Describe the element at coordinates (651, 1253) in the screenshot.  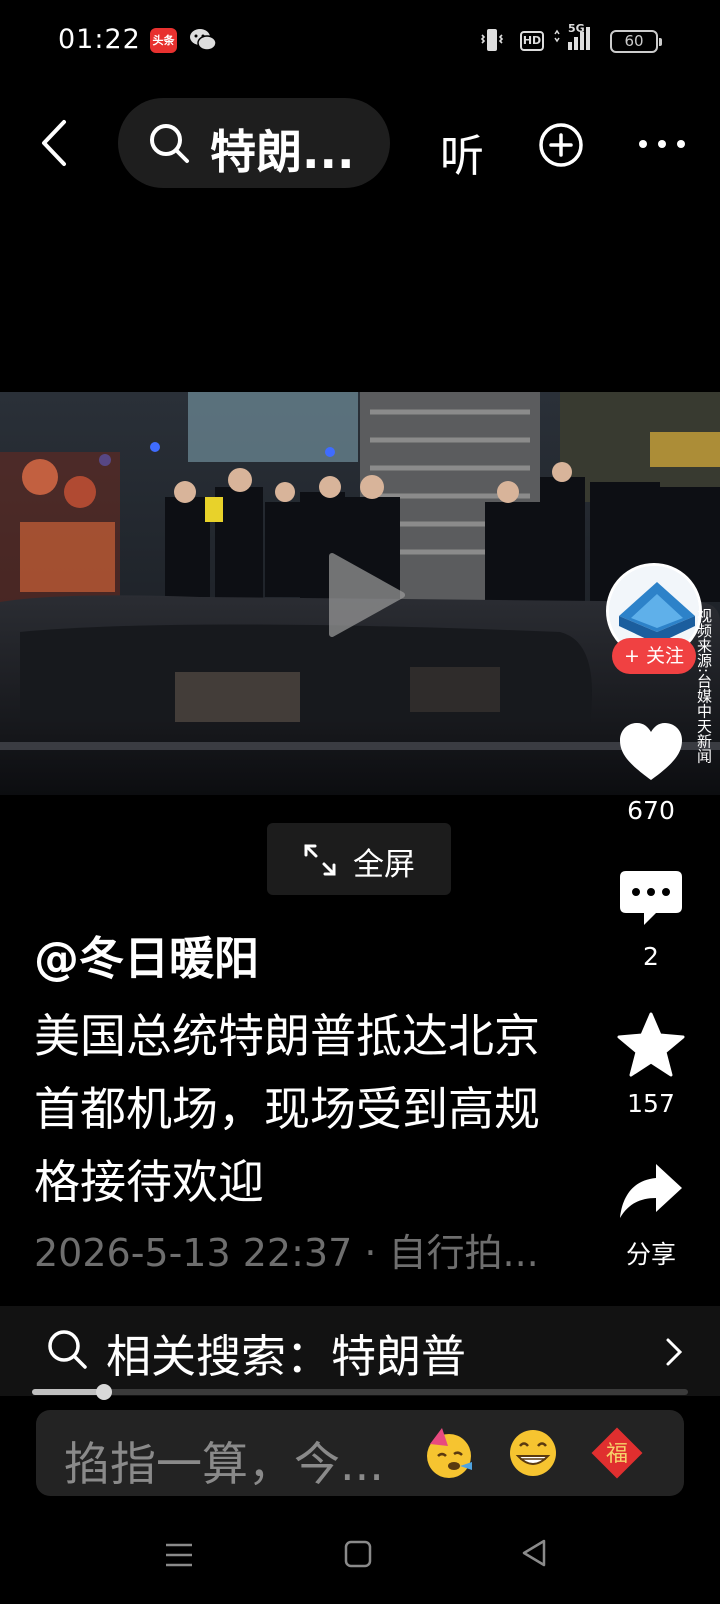
I see `share-label: 分享` at that location.